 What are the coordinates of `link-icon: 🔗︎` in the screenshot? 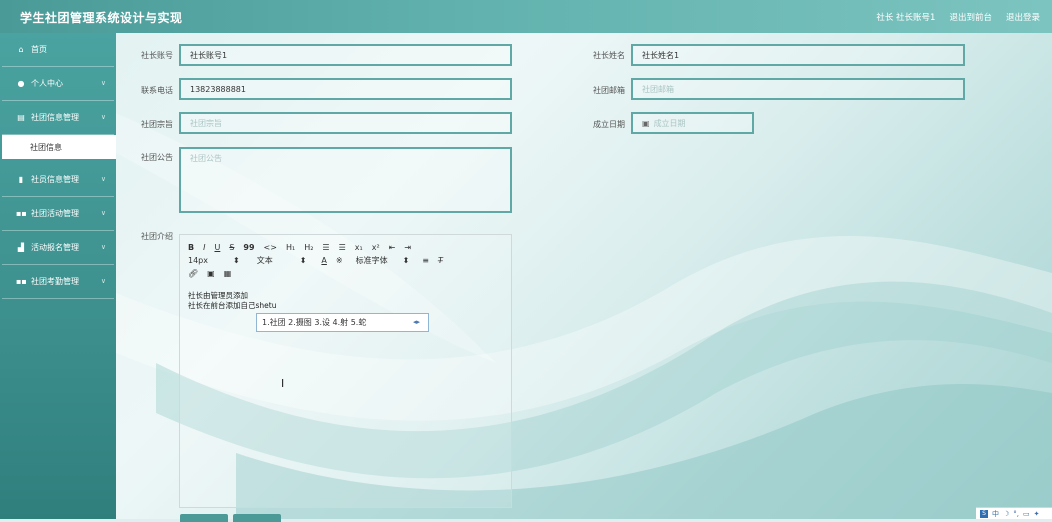 It's located at (193, 273).